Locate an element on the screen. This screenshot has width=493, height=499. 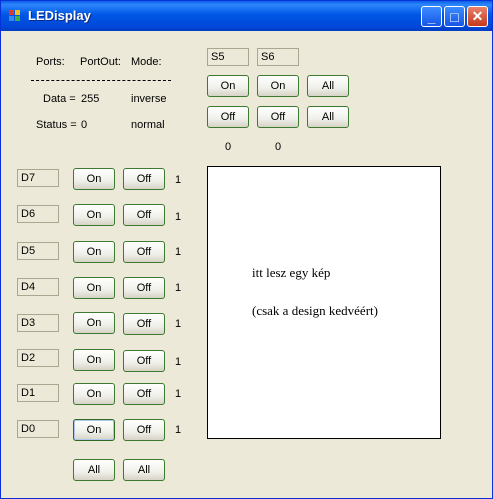
maximize-icon: □ is located at coordinates (454, 16).